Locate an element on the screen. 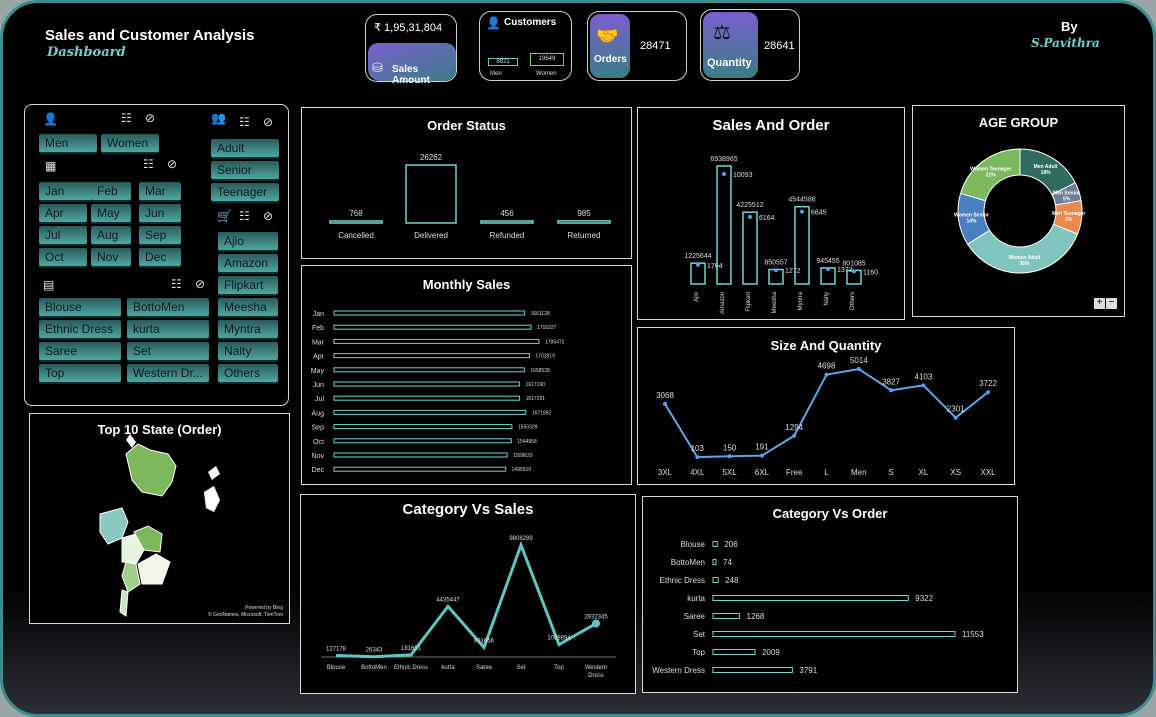  slicer-gender-men: Men is located at coordinates (68, 143).